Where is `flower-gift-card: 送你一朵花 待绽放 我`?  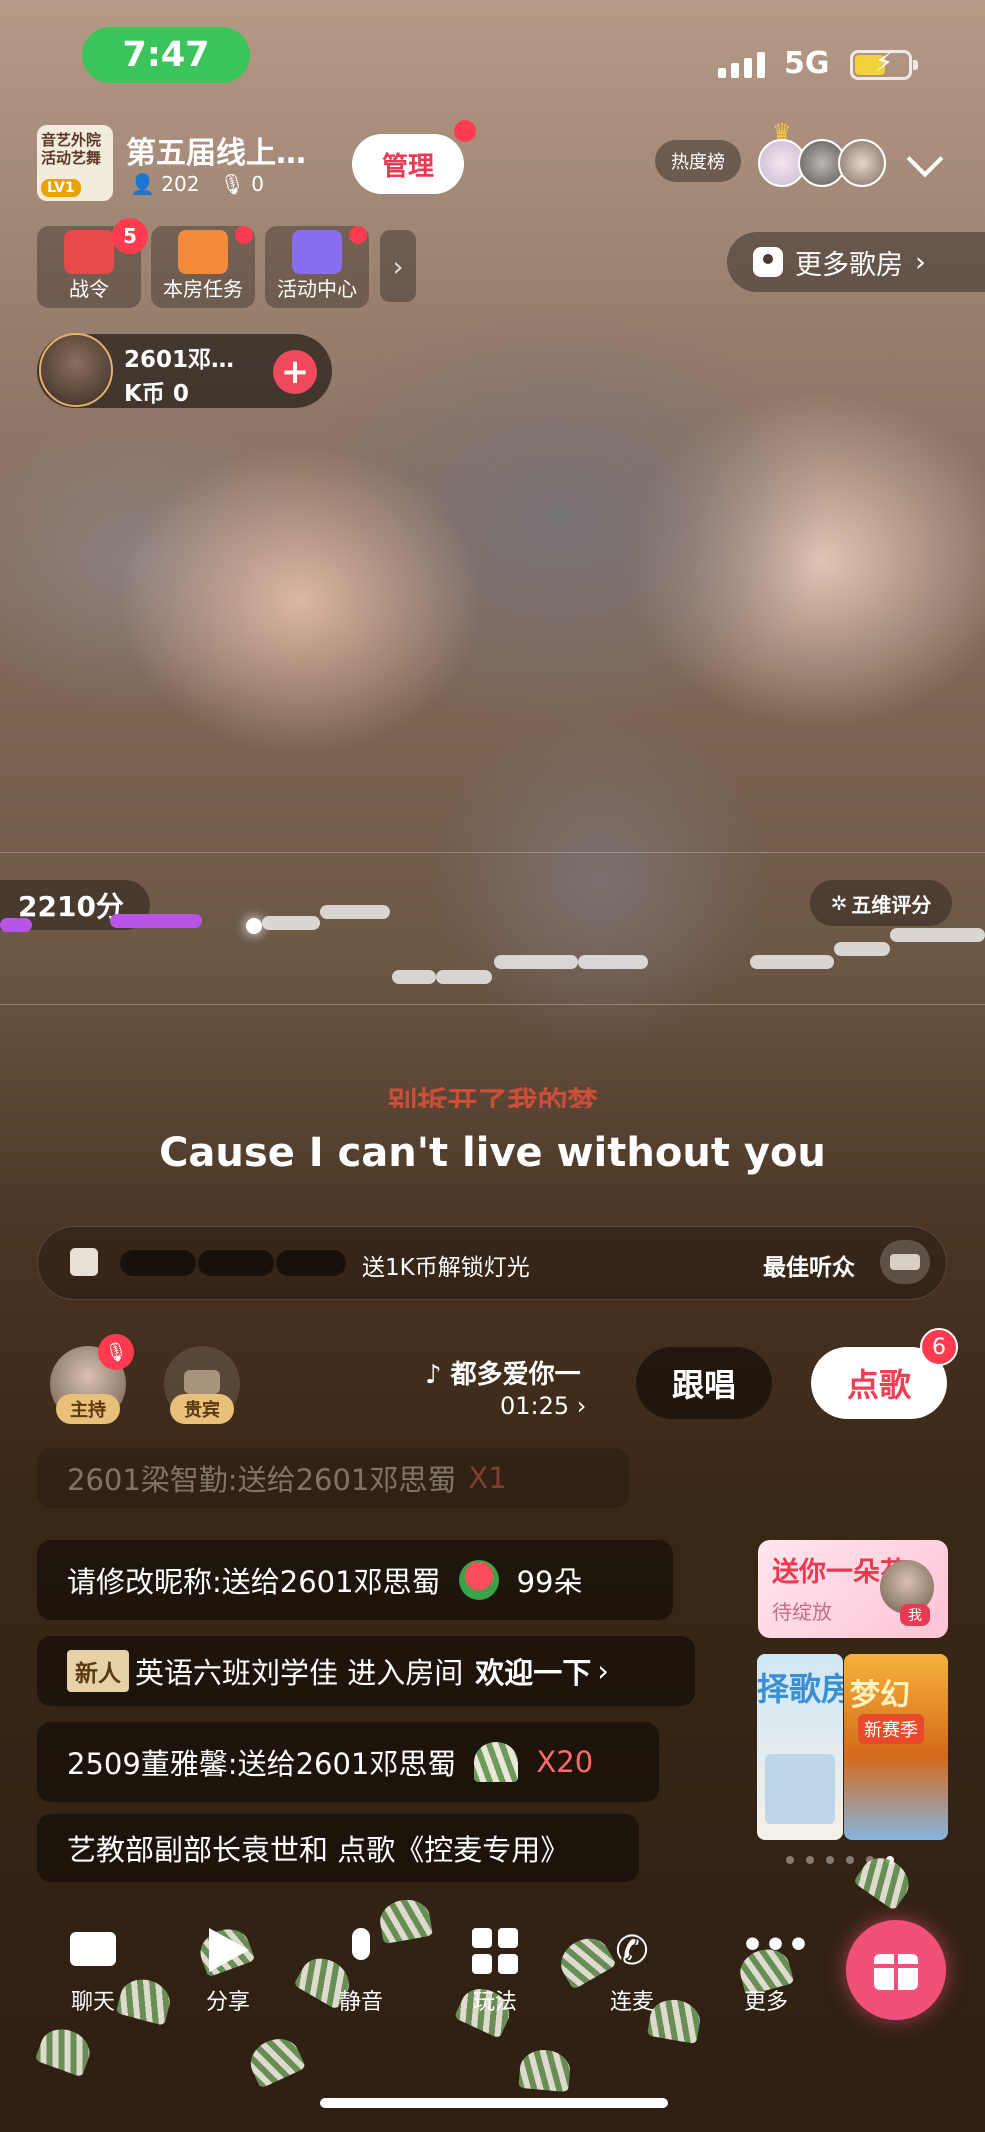 flower-gift-card: 送你一朵花 待绽放 我 is located at coordinates (853, 1589).